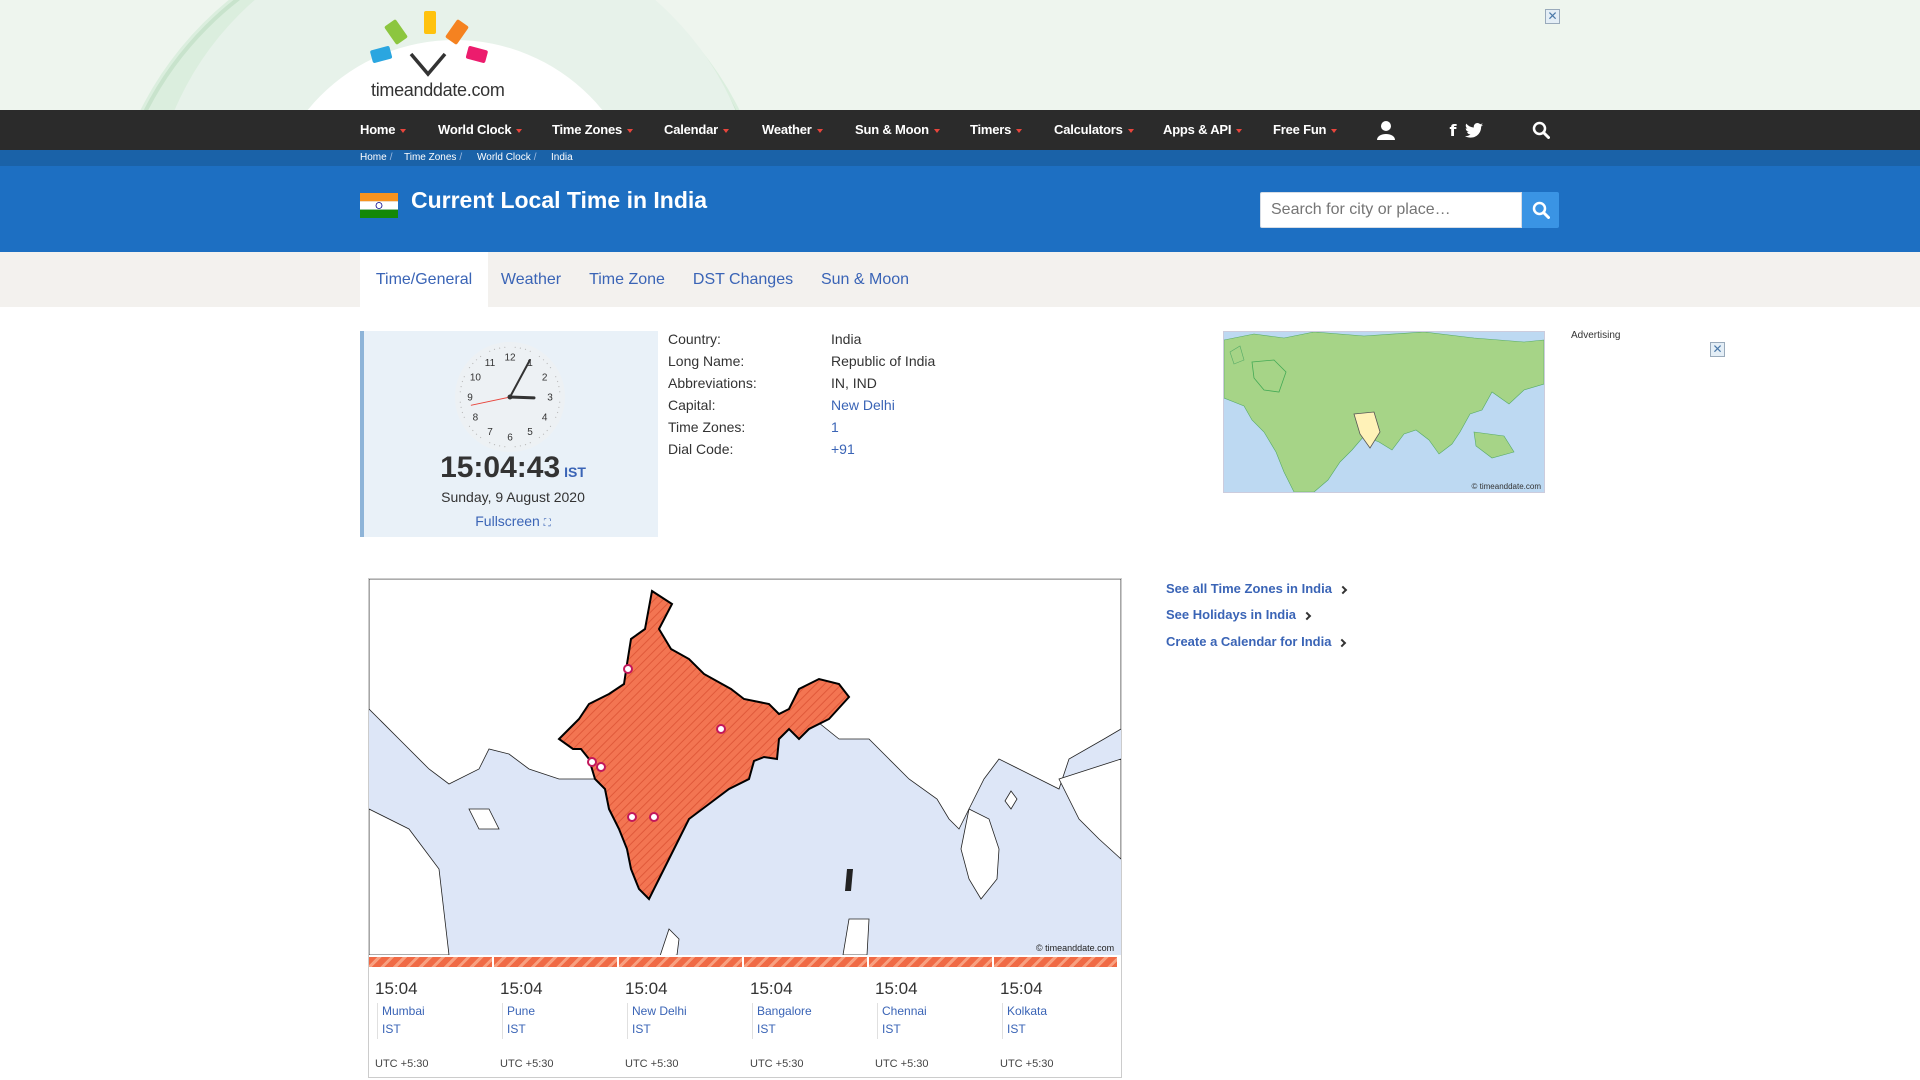  Describe the element at coordinates (521, 1011) in the screenshot. I see `city-name: Pune` at that location.